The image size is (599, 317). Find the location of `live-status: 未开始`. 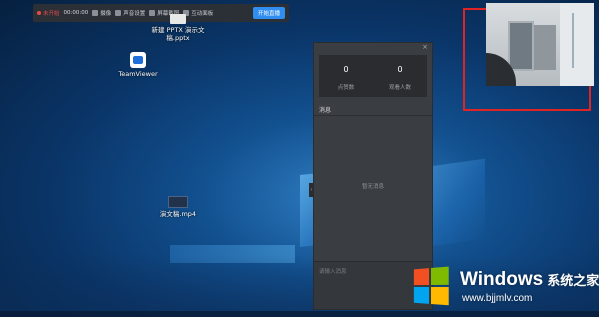

live-status: 未开始 is located at coordinates (48, 13).